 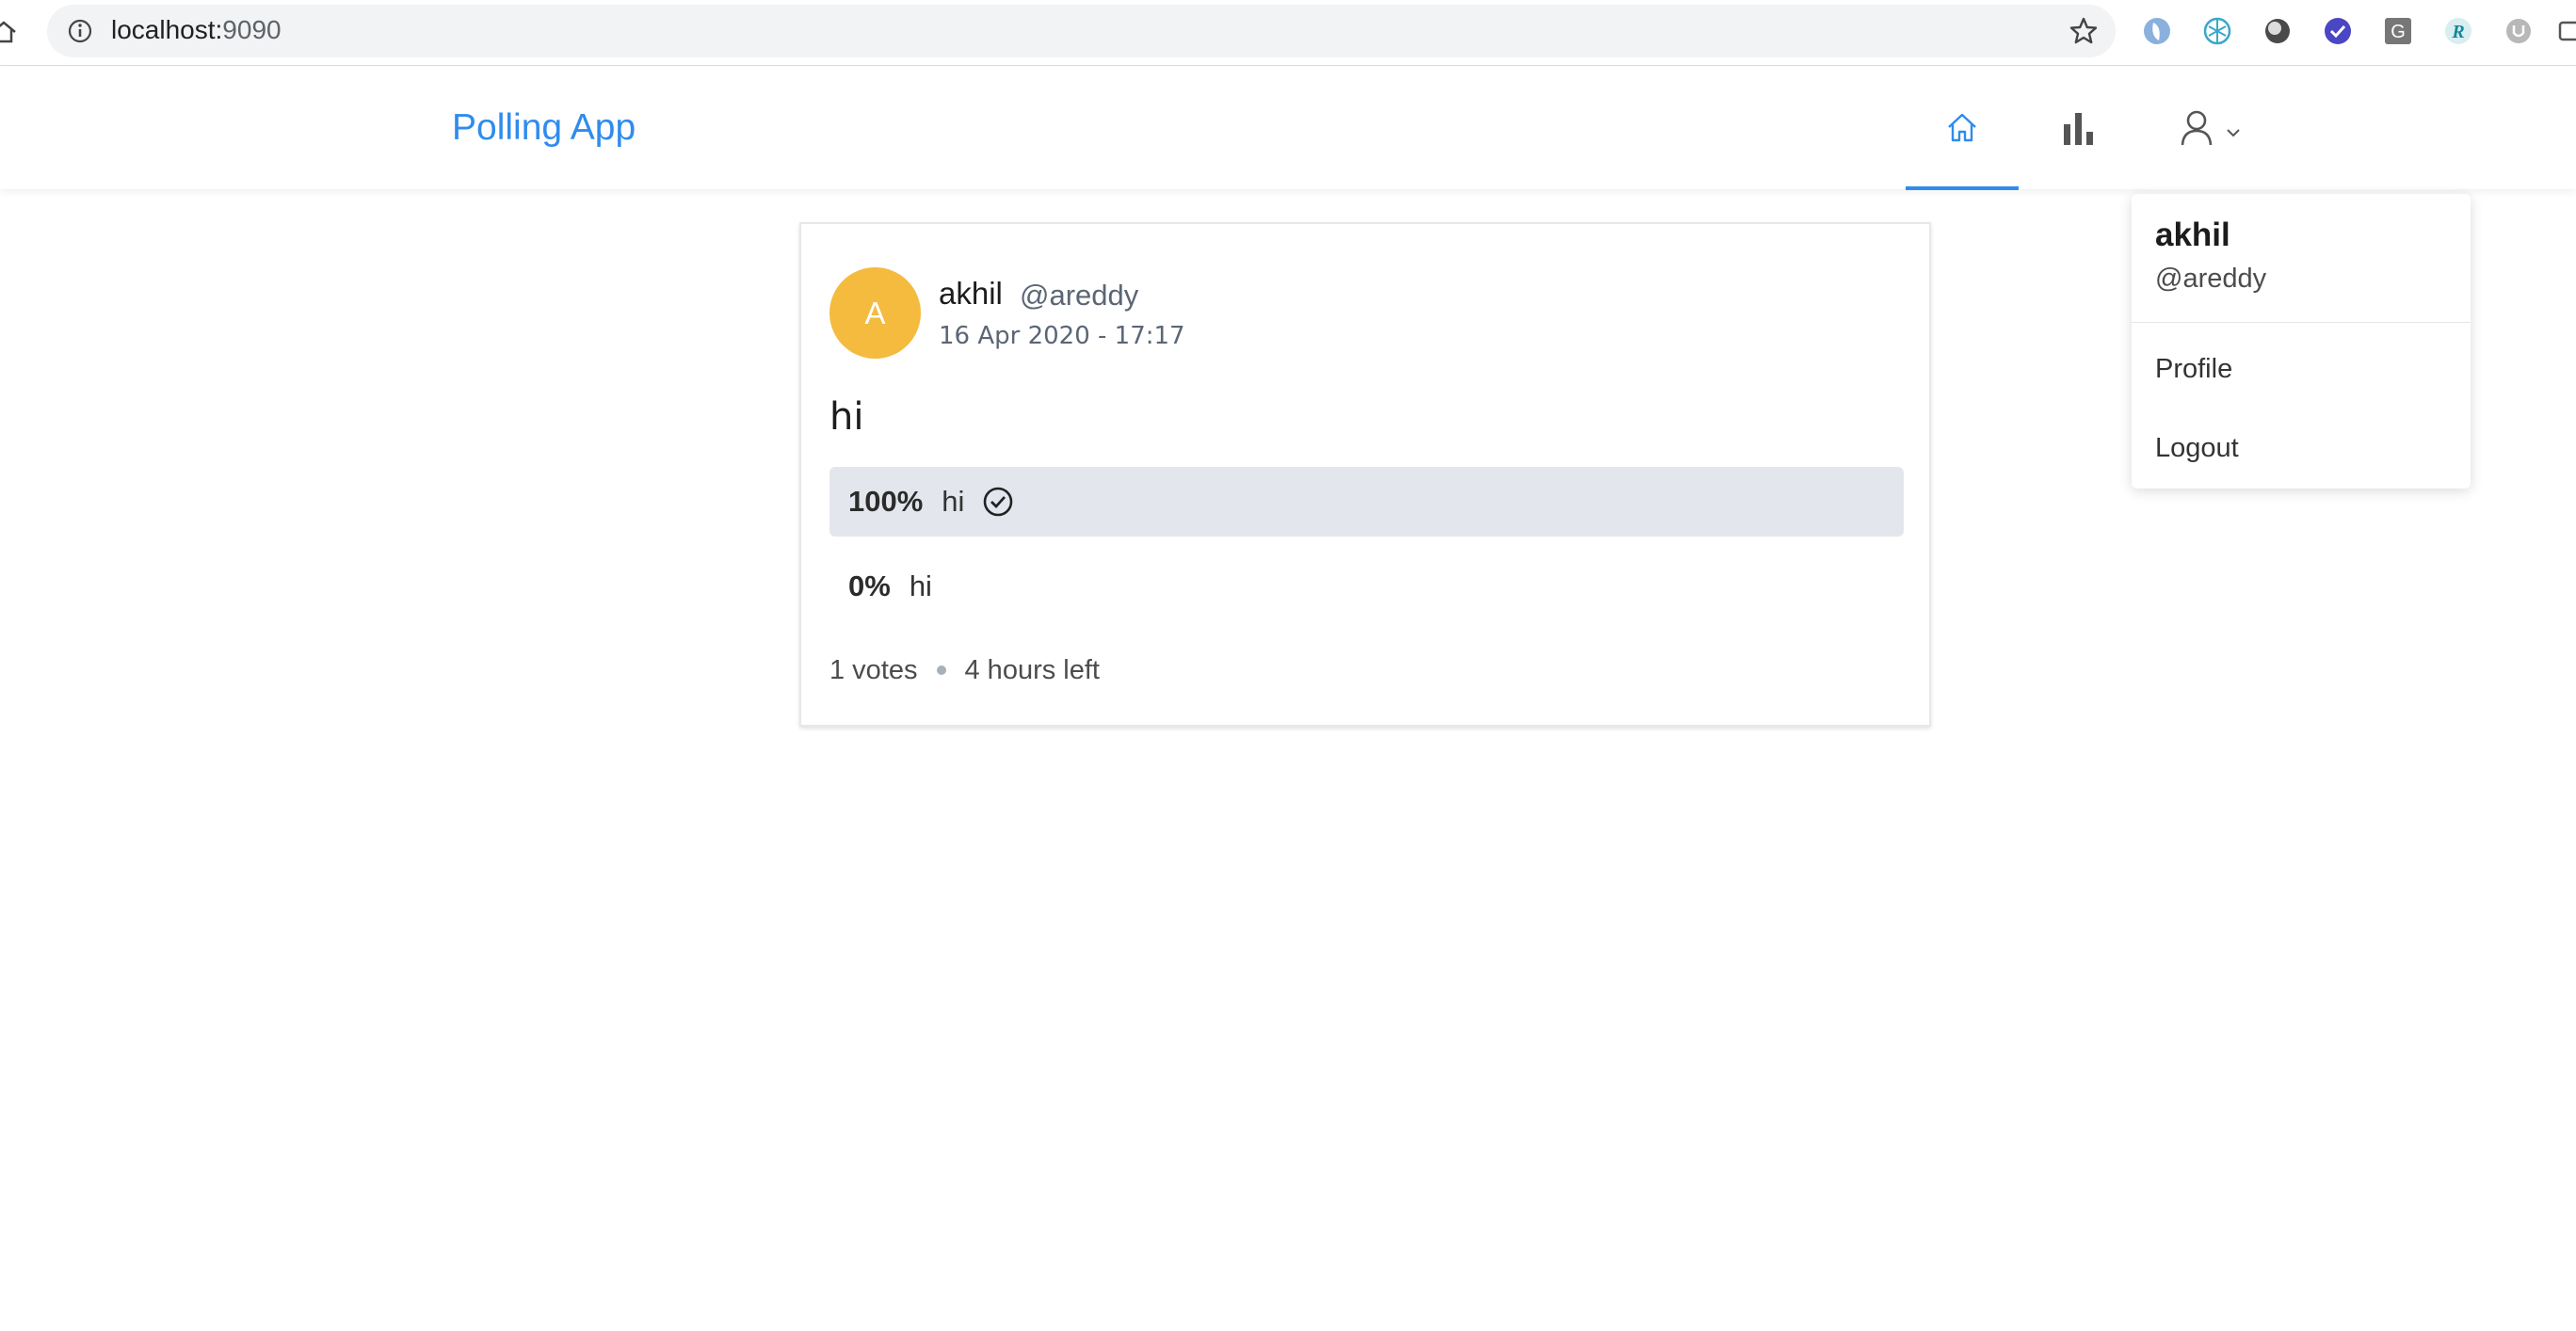 I want to click on url-port: 9090, so click(x=252, y=30).